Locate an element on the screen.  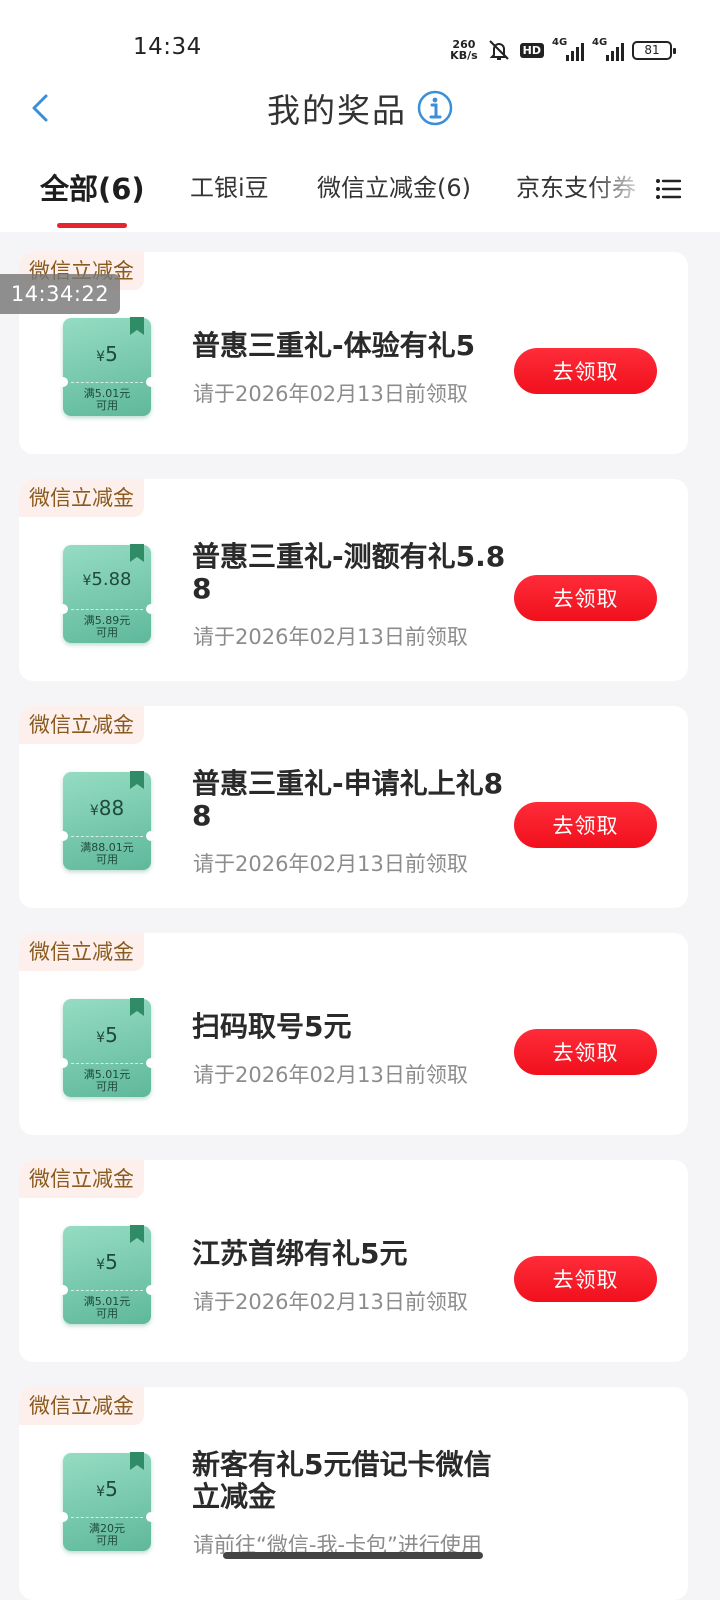
coupon-condition: 满88.01元 可用 is located at coordinates (107, 853).